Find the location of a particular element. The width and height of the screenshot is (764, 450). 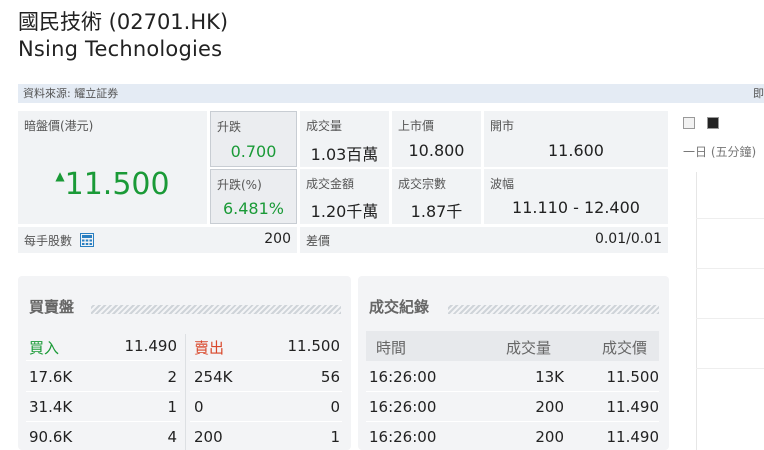

trade-volume: 13K is located at coordinates (549, 377).